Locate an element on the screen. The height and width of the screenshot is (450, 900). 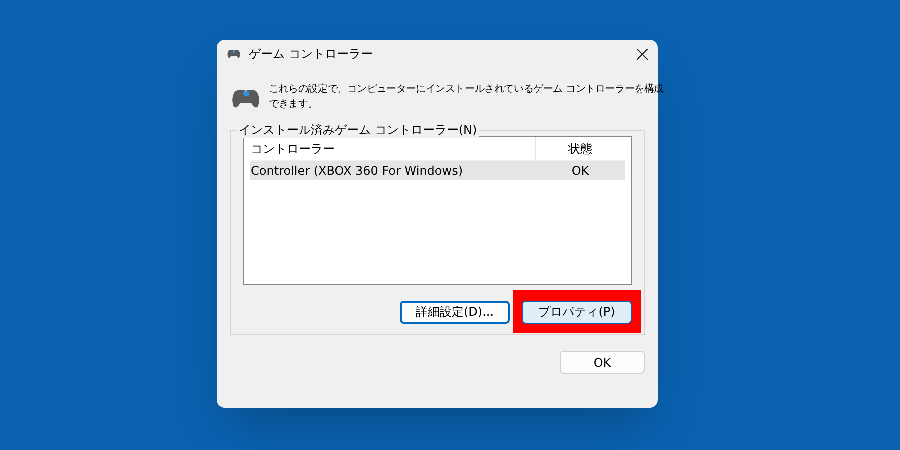
window-title: ゲーム コントローラー is located at coordinates (311, 54).